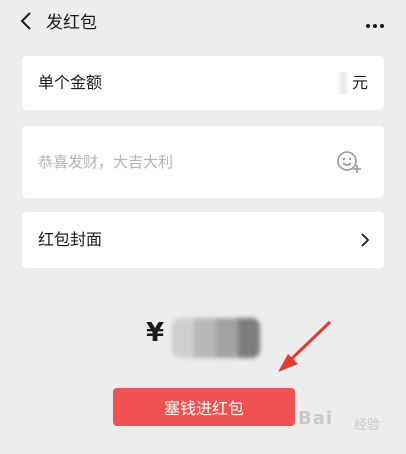 The width and height of the screenshot is (406, 454). What do you see at coordinates (204, 407) in the screenshot?
I see `submit-button: 塞钱进红包` at bounding box center [204, 407].